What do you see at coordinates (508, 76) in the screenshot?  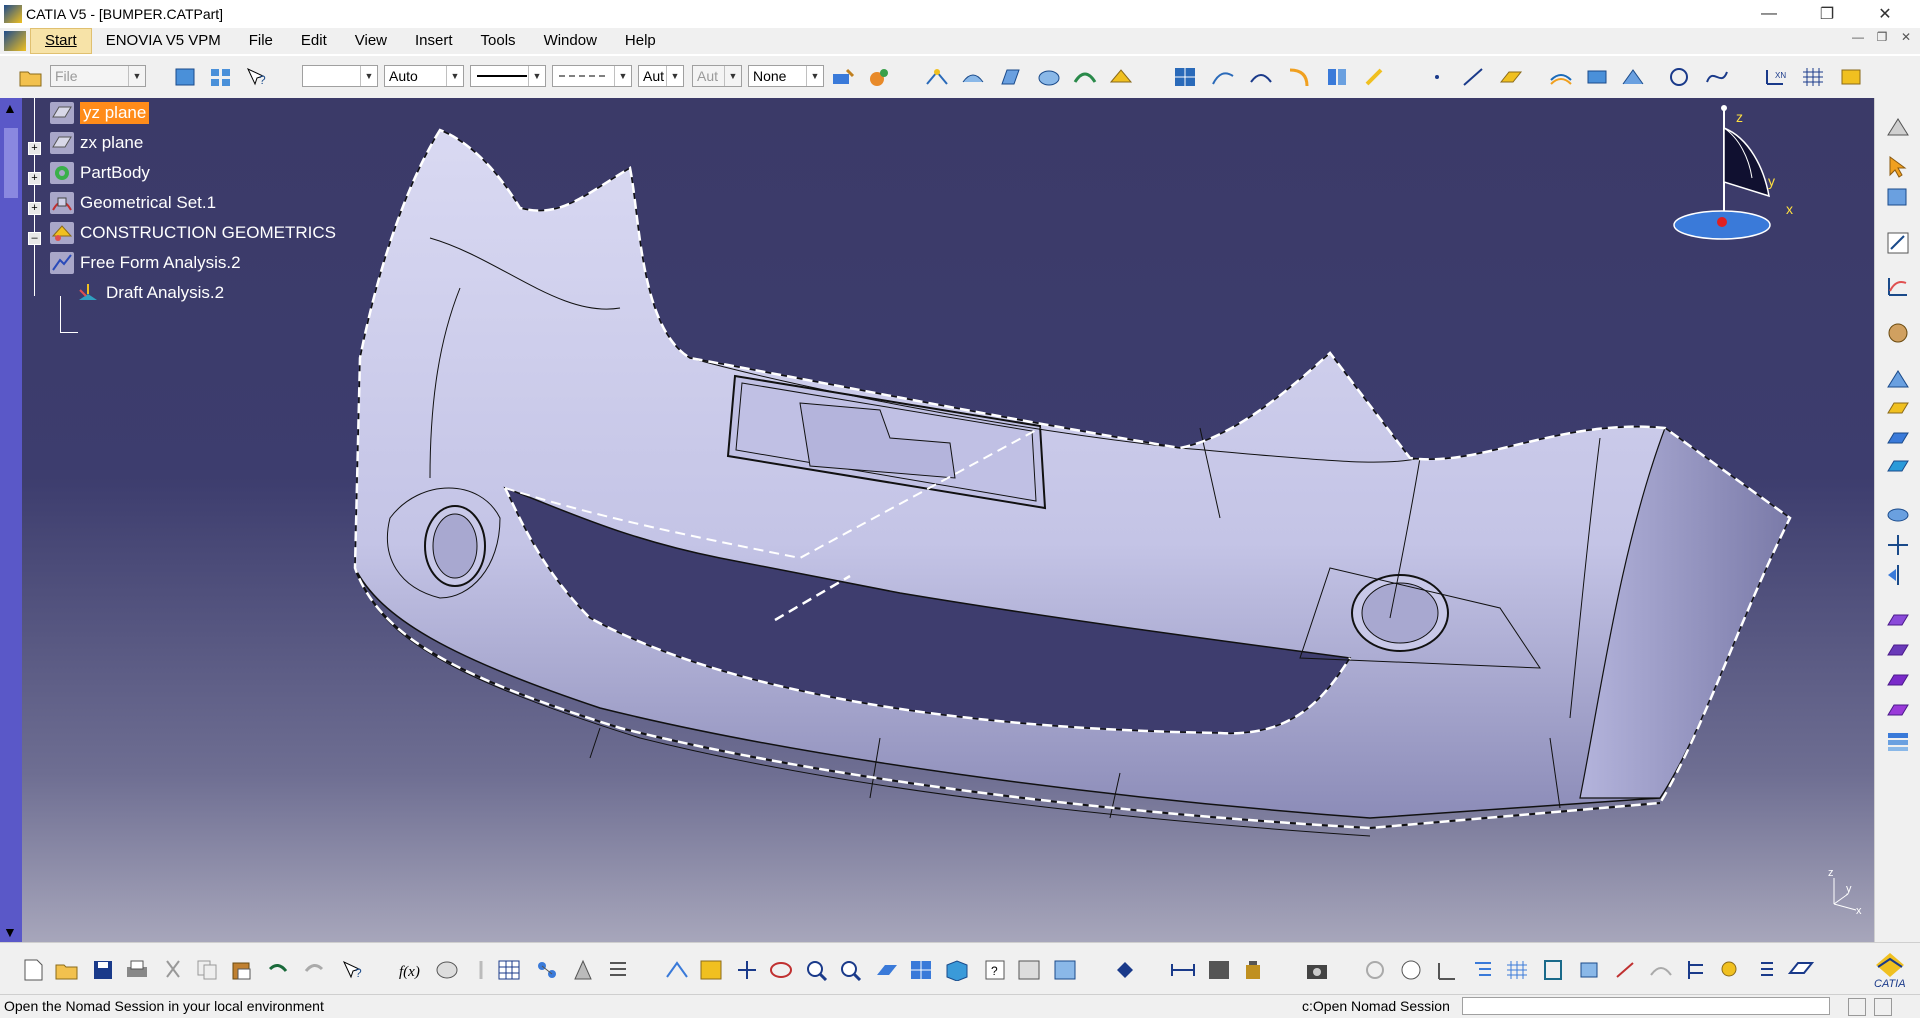 I see `linetype-combo: ▼` at bounding box center [508, 76].